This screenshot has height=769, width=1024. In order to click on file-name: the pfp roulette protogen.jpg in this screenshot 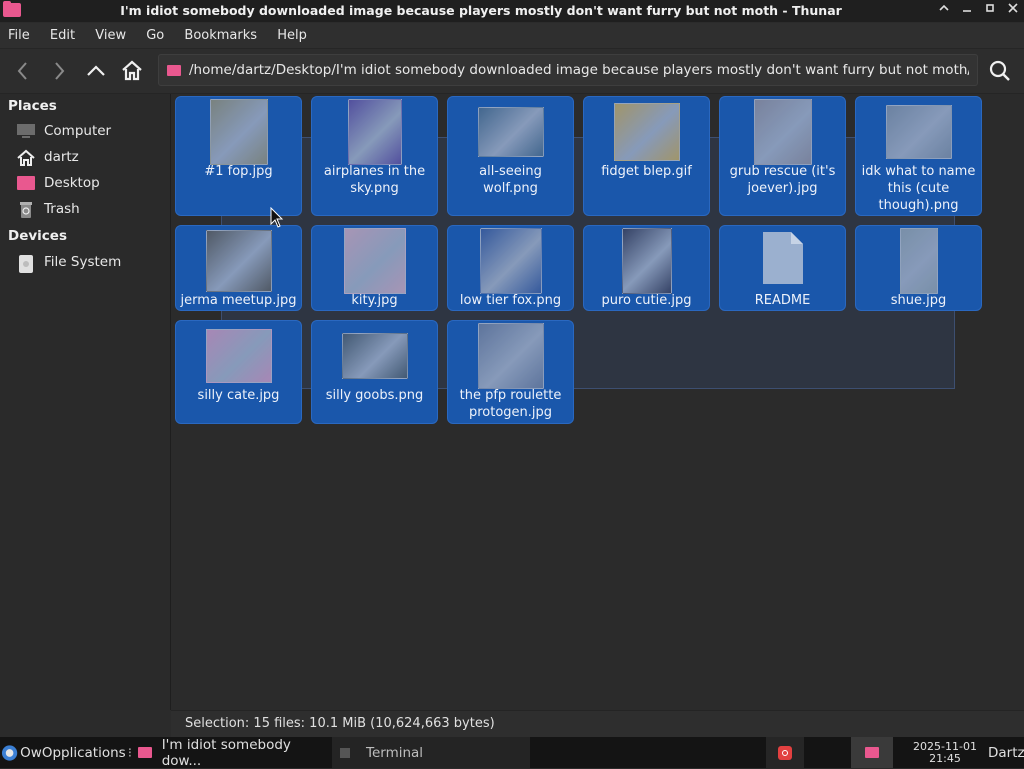, I will do `click(510, 404)`.